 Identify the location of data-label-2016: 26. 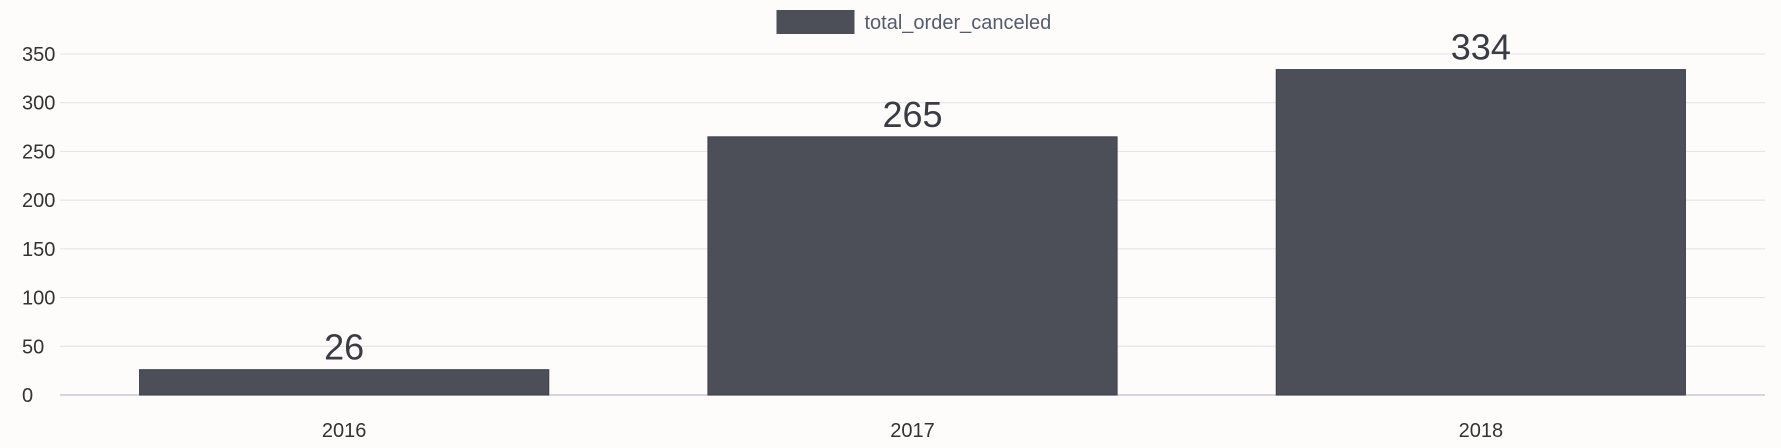
(344, 347).